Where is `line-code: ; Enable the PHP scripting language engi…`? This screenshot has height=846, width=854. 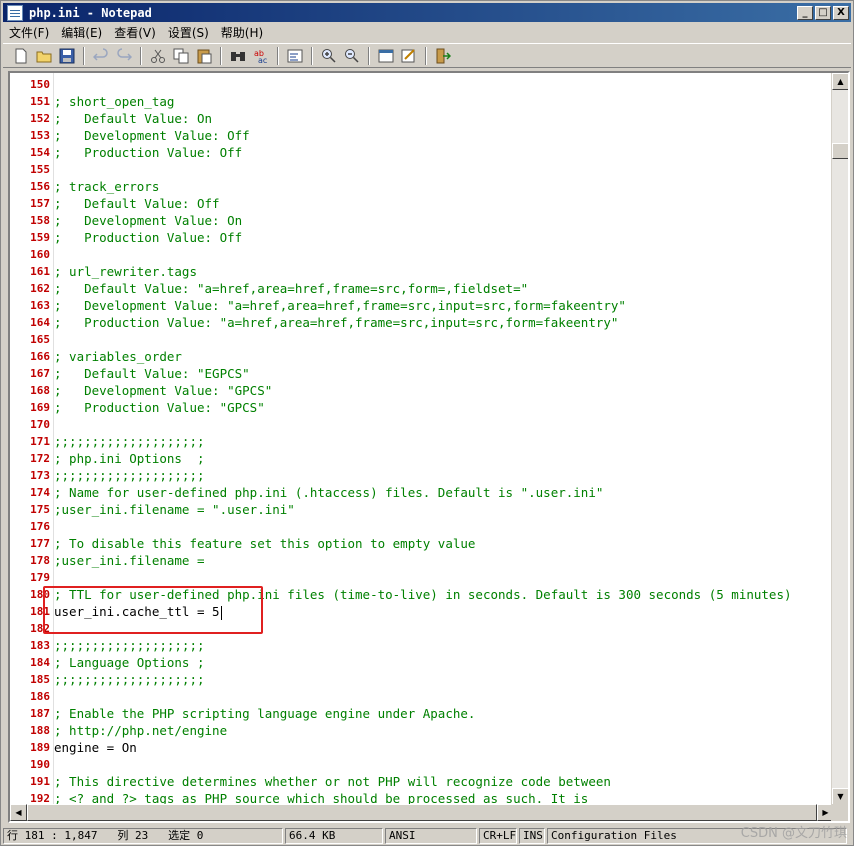 line-code: ; Enable the PHP scripting language engi… is located at coordinates (264, 713).